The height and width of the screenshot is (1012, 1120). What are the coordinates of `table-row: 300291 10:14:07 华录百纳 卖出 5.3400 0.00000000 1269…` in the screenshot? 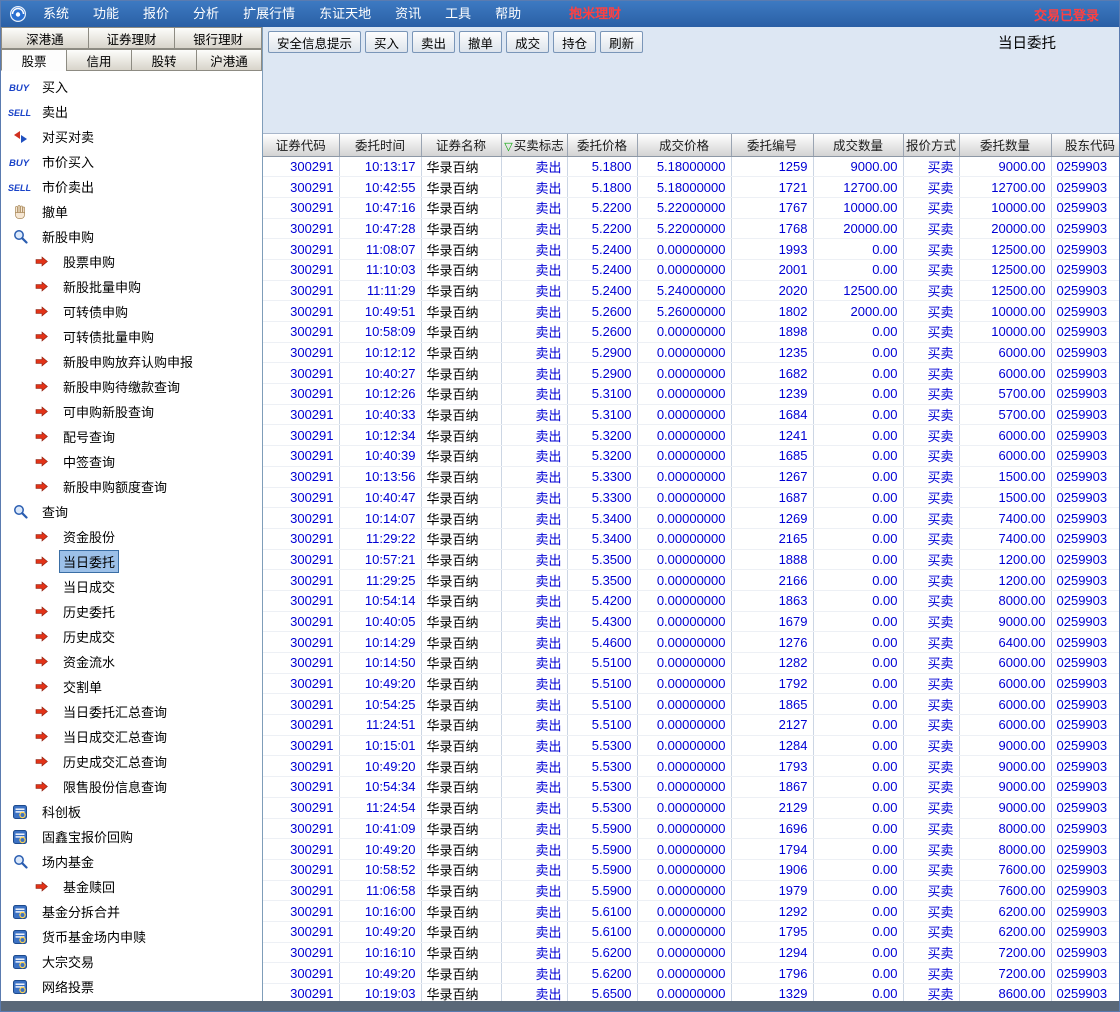 It's located at (691, 518).